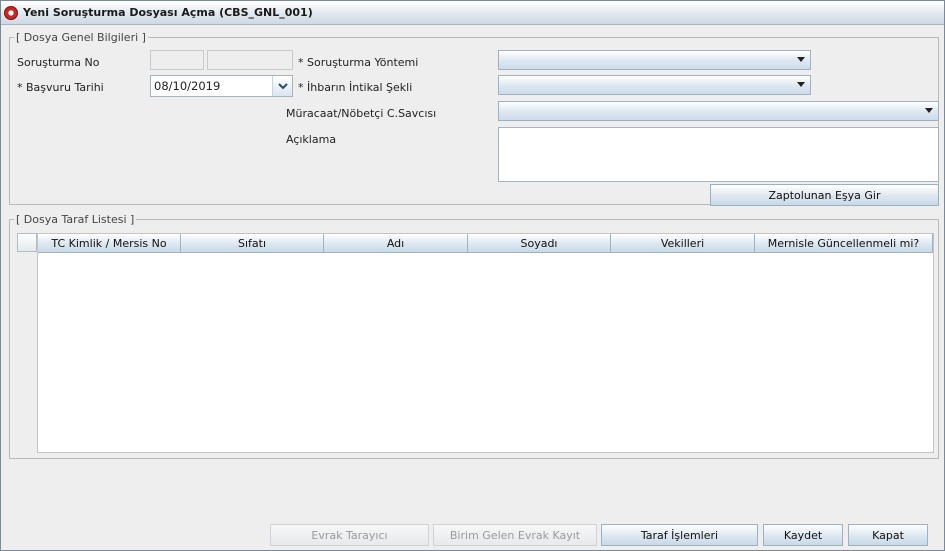 The width and height of the screenshot is (945, 551). What do you see at coordinates (844, 243) in the screenshot?
I see `column-header-mernis: Mernisle Güncellenmeli mi?` at bounding box center [844, 243].